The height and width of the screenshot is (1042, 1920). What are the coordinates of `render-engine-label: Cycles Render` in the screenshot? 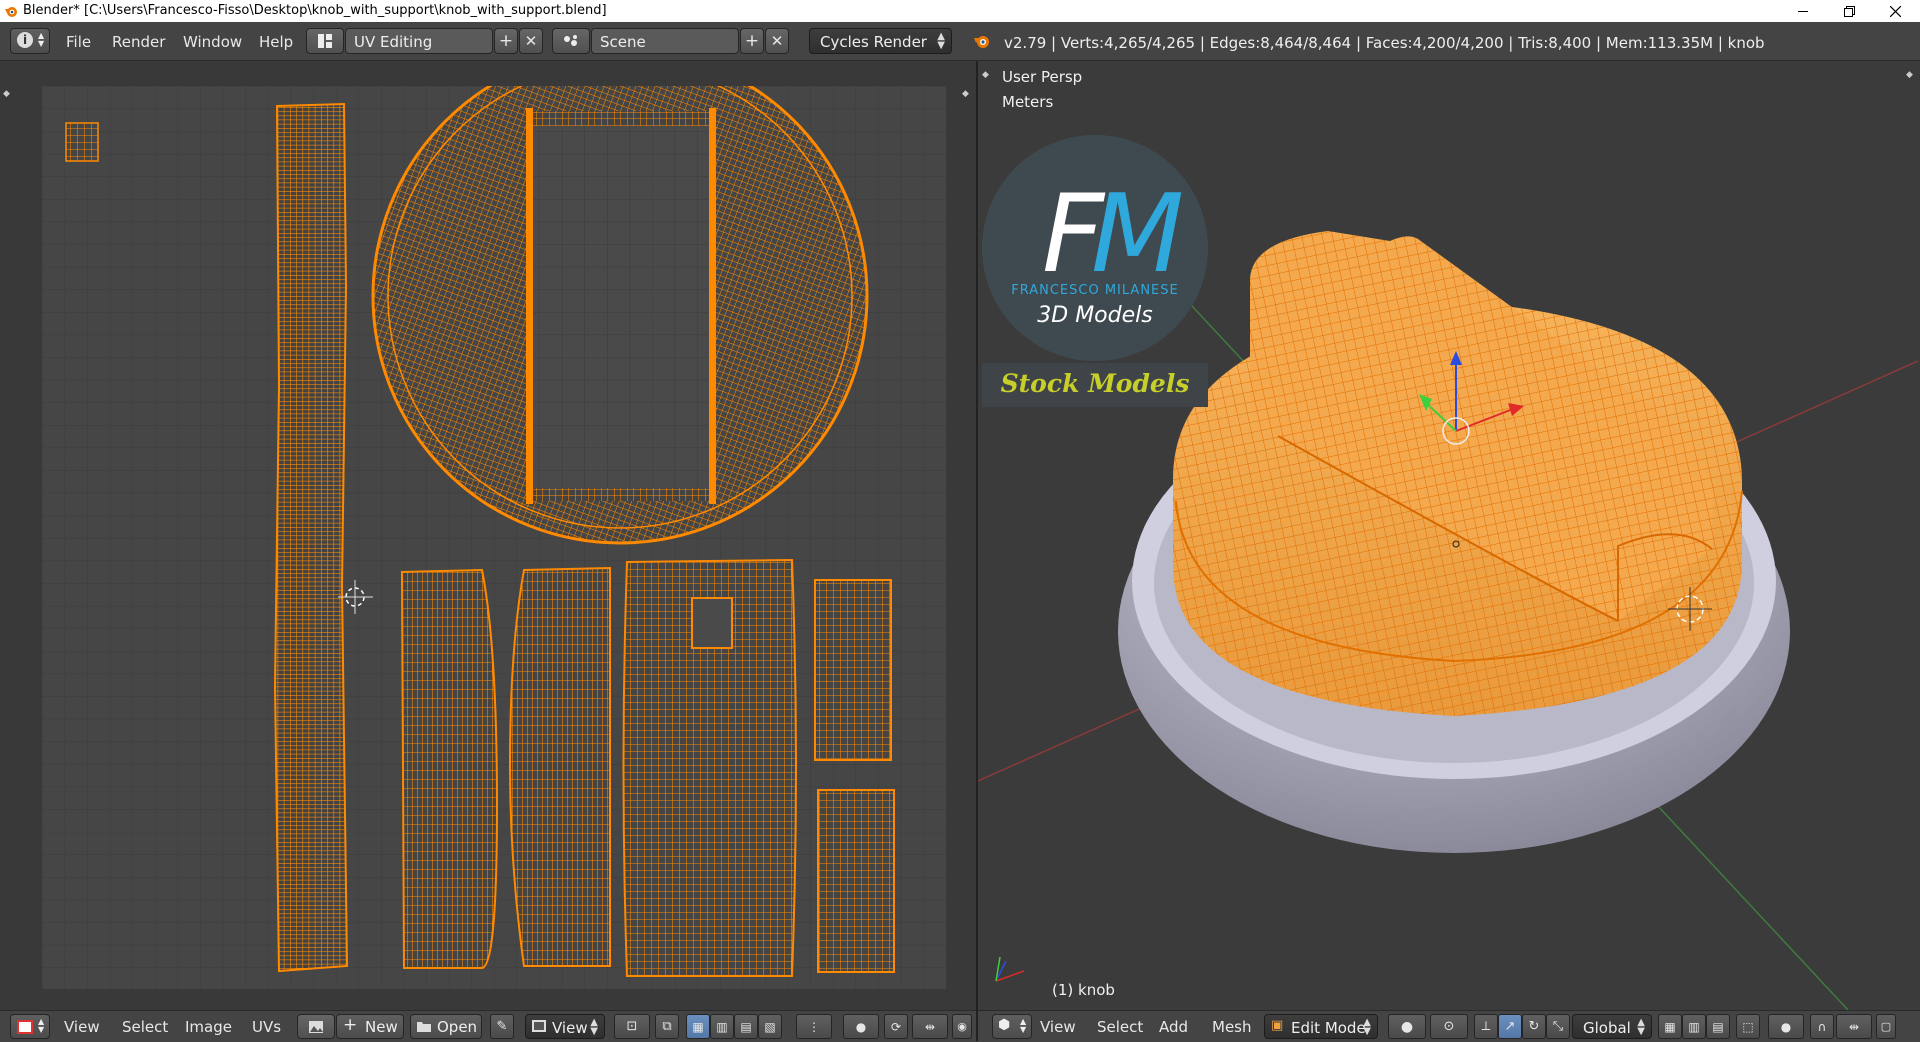 It's located at (873, 42).